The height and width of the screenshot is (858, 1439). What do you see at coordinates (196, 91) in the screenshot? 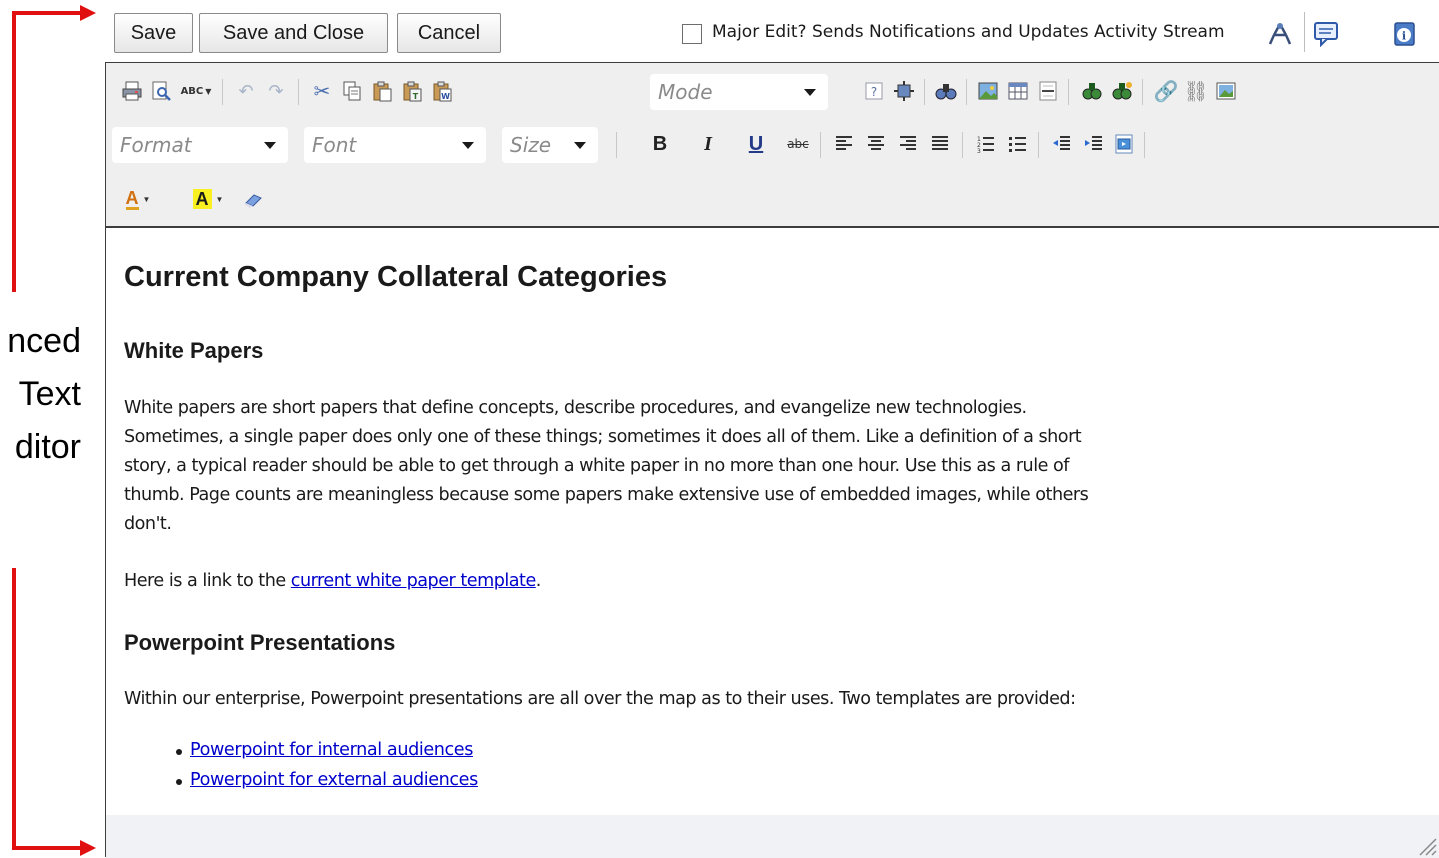
I see `spellcheck-icon: ABC ▼` at bounding box center [196, 91].